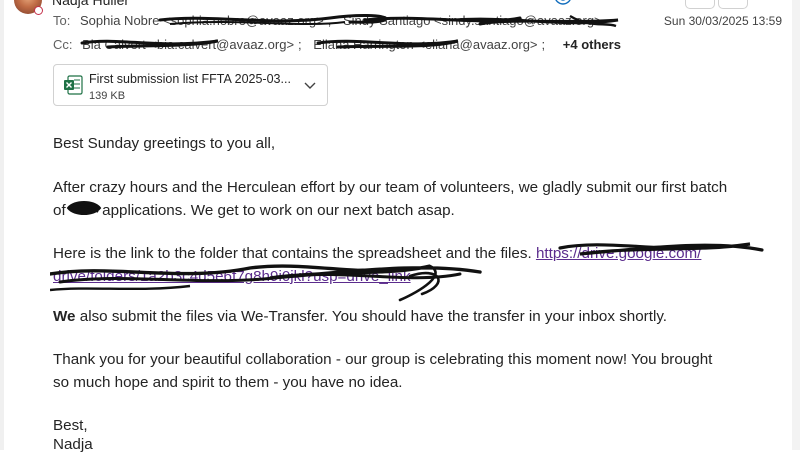 This screenshot has width=800, height=456. I want to click on recipient: Sophia Nobre <sophia.nobre@avaaz.org>, so click(202, 20).